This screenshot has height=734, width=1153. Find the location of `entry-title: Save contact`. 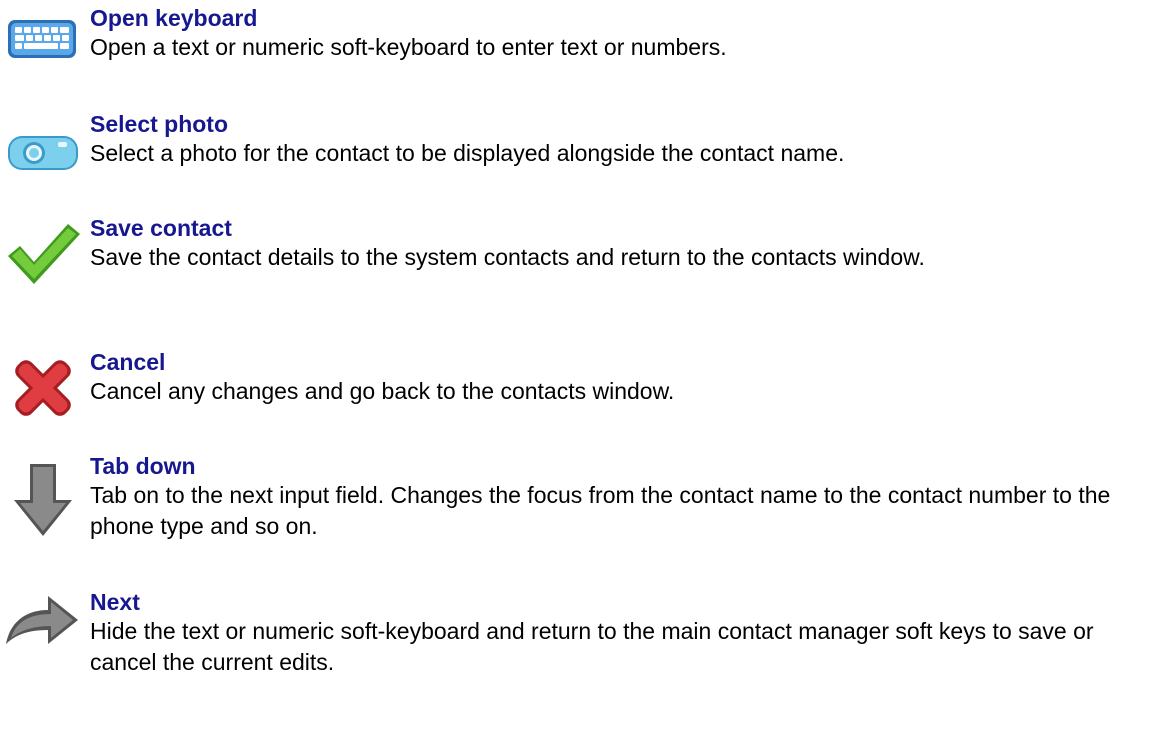

entry-title: Save contact is located at coordinates (161, 228).